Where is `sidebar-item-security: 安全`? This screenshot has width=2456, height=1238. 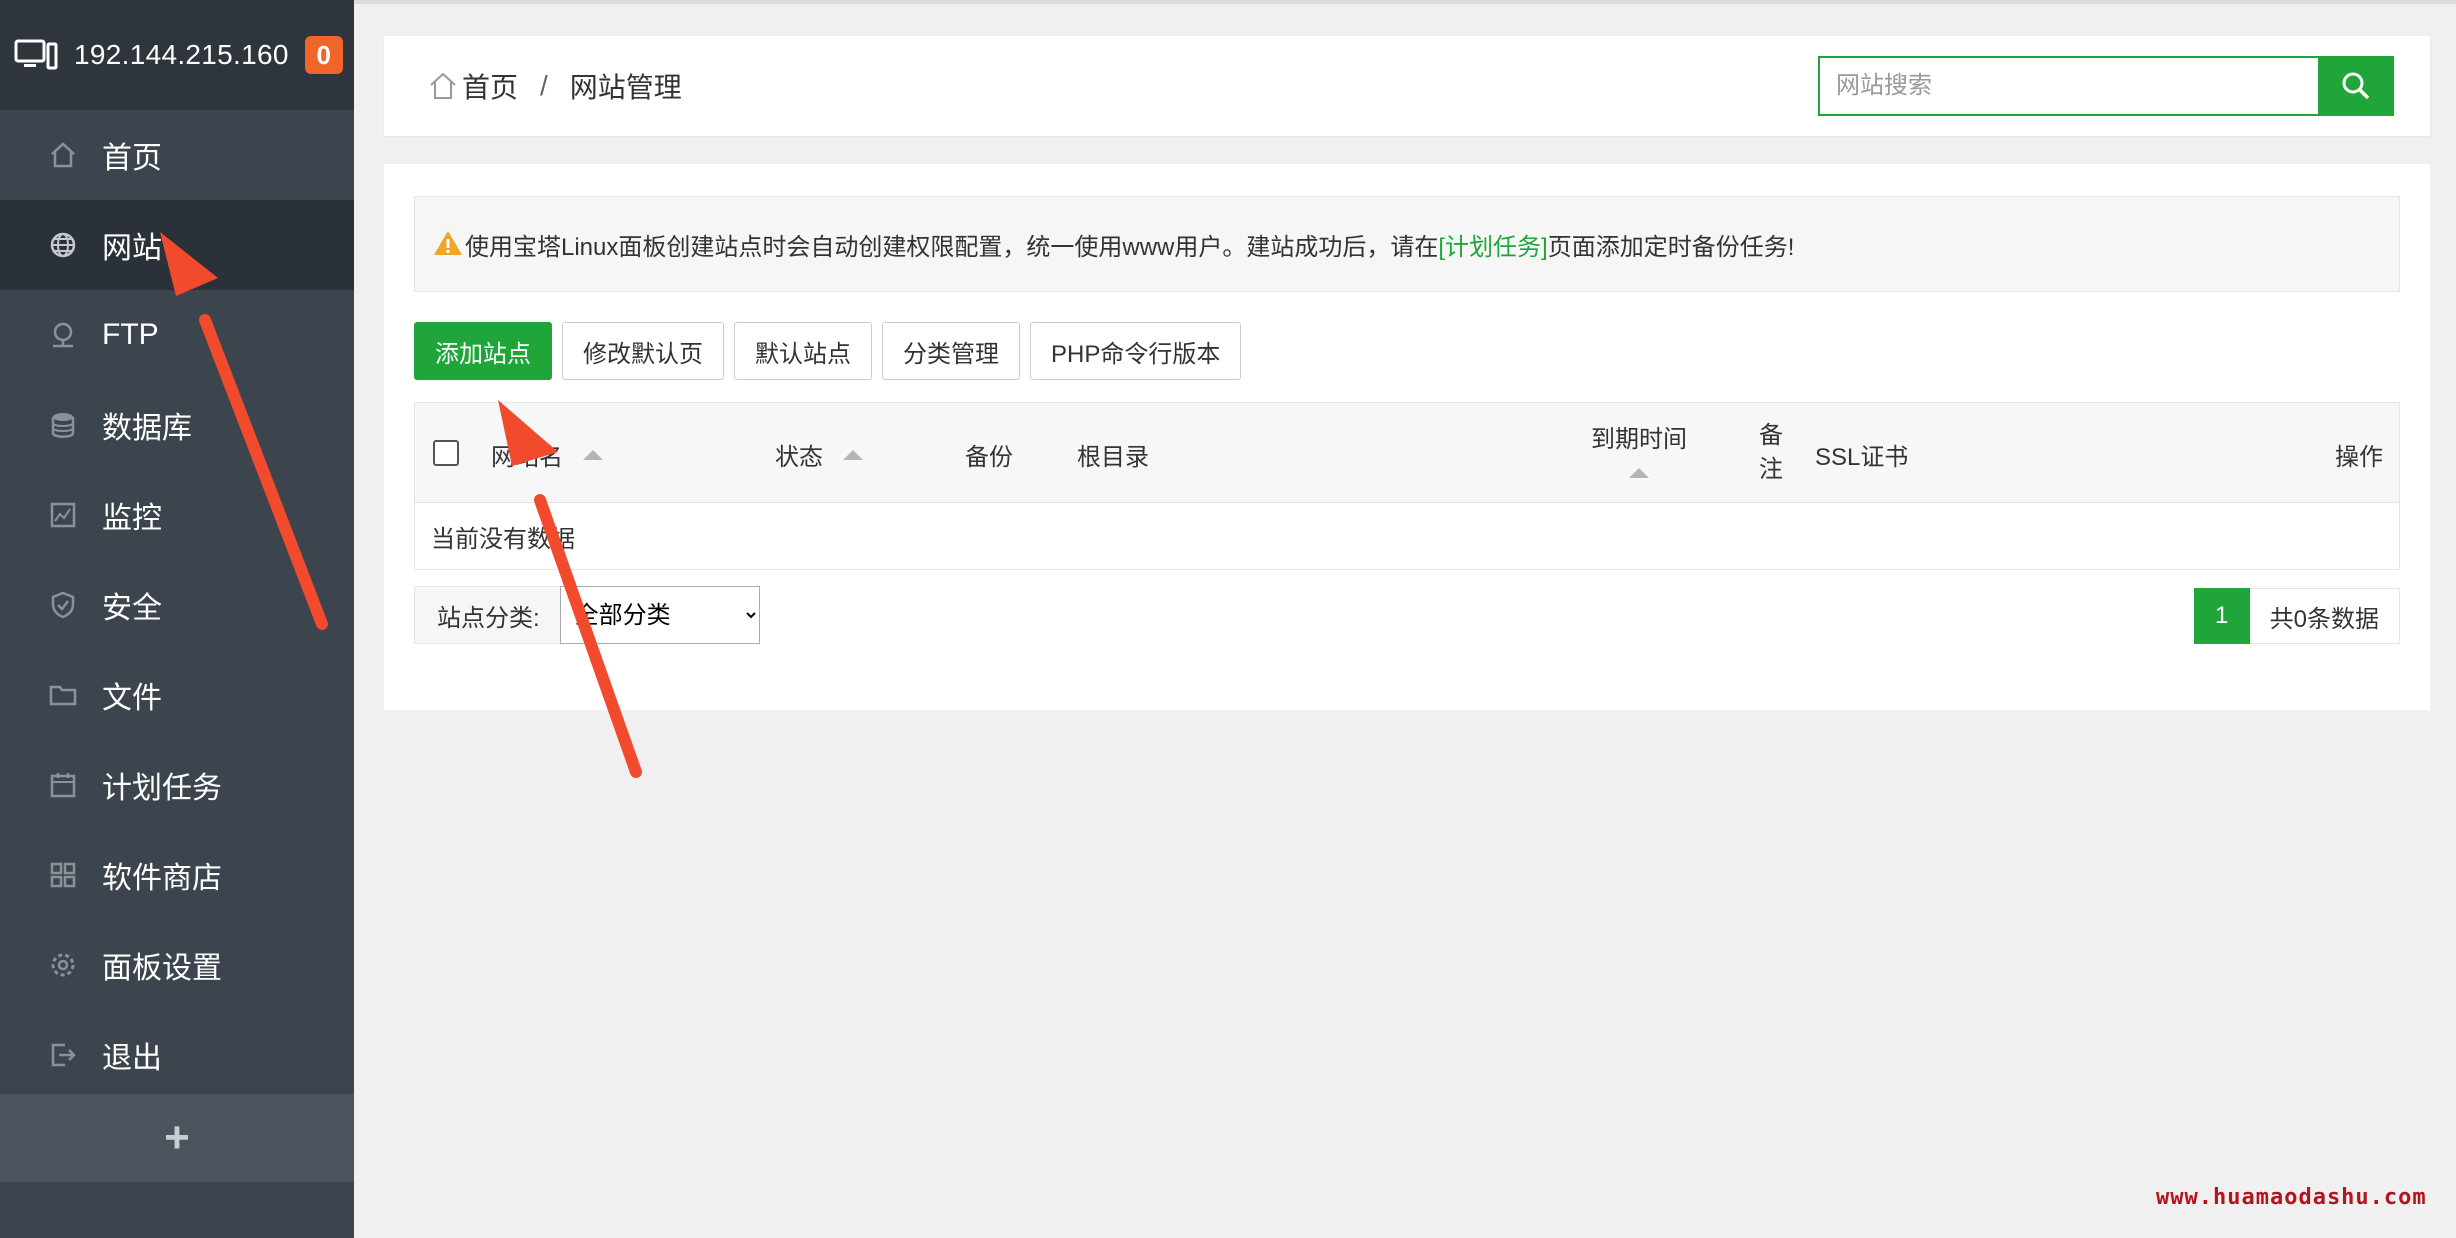
sidebar-item-security: 安全 is located at coordinates (177, 605).